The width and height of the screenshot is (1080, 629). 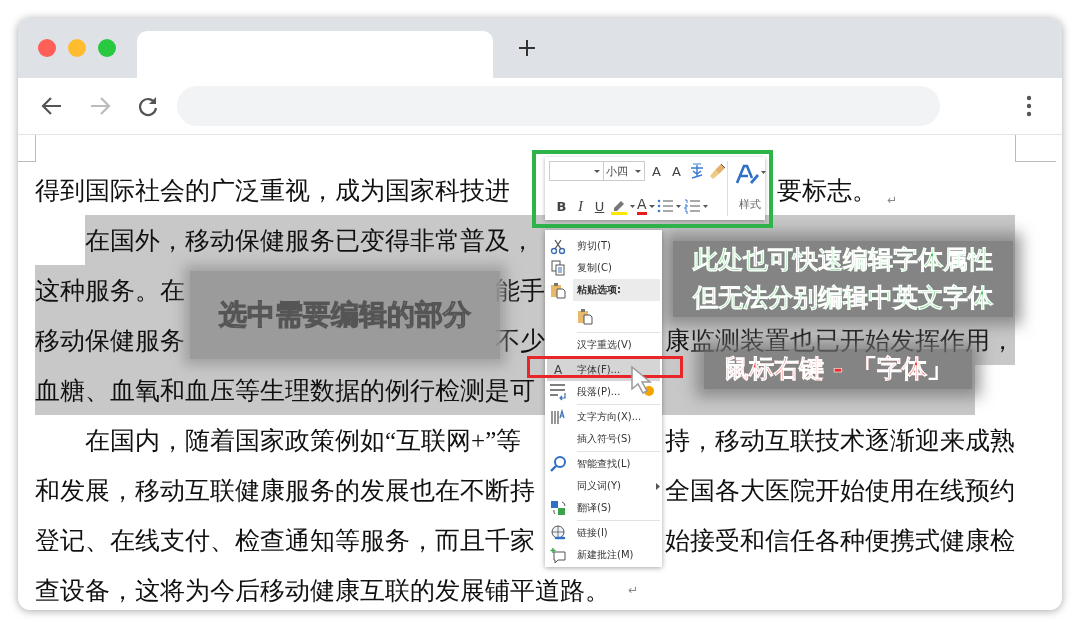 I want to click on menu-item: 剪切(T), so click(x=603, y=246).